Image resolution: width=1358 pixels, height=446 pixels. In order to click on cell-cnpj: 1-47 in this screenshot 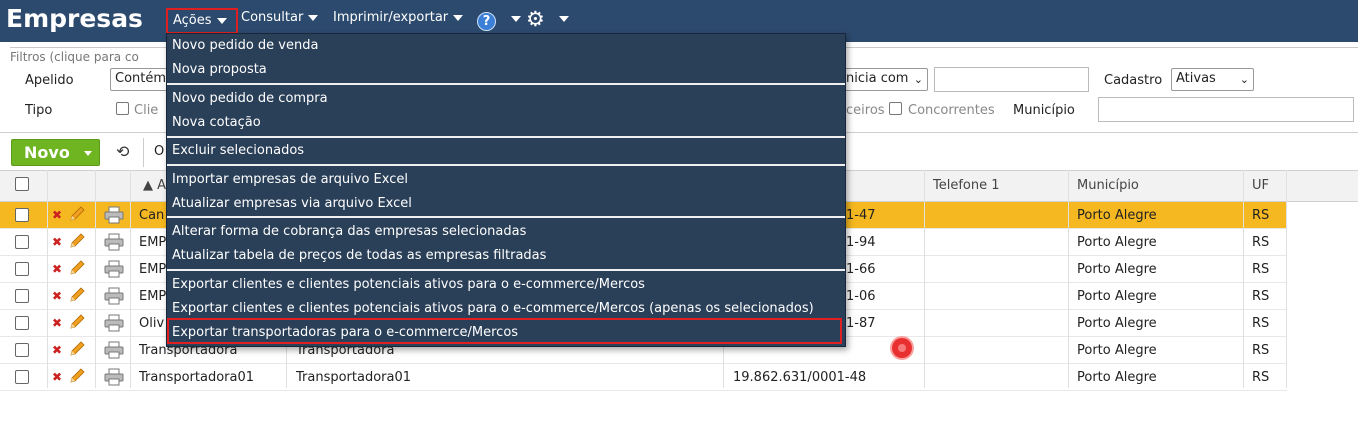, I will do `click(861, 215)`.